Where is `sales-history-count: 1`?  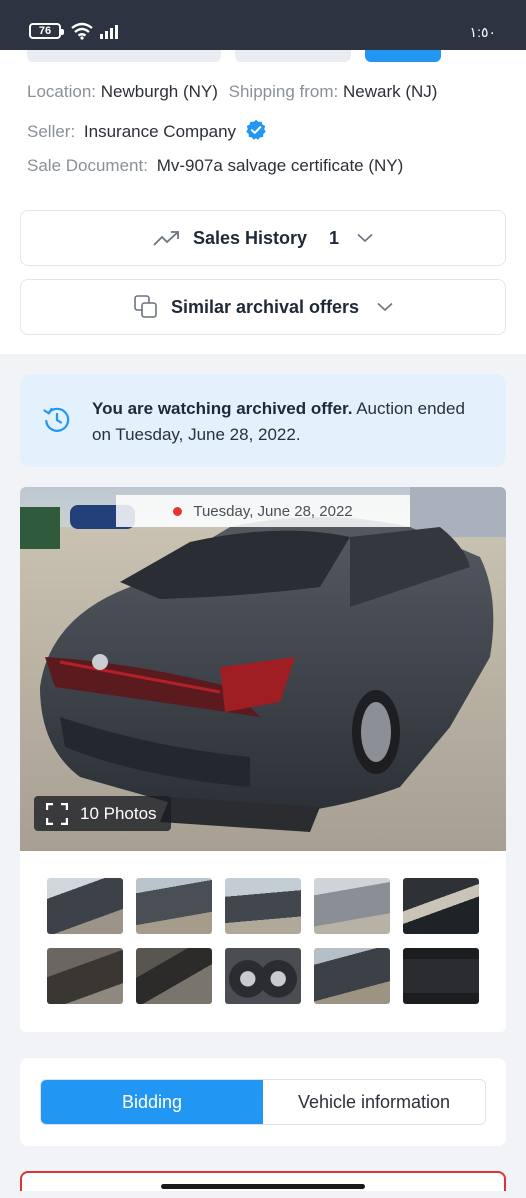
sales-history-count: 1 is located at coordinates (334, 237).